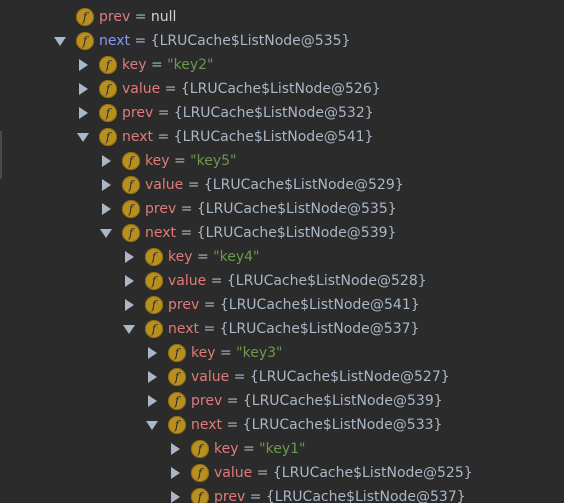  I want to click on variable-row: f prev = {LRUCache$ListNode@537}, so click(282, 494).